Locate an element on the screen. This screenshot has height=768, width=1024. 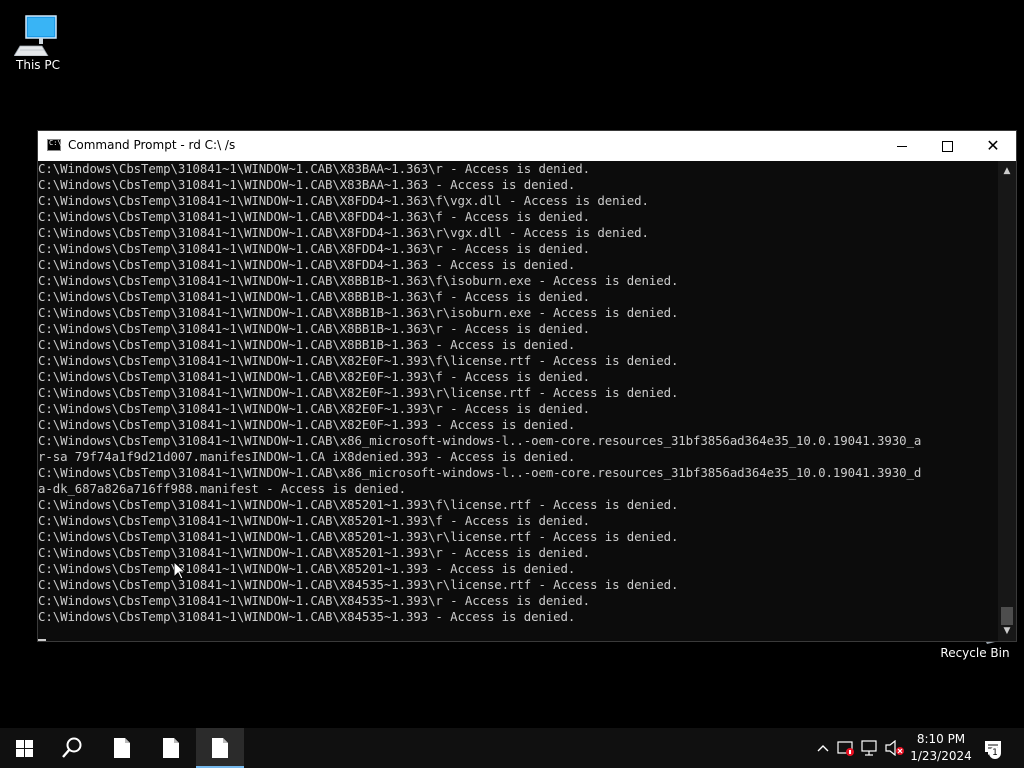
desktop-icon-label: This PC is located at coordinates (38, 65).